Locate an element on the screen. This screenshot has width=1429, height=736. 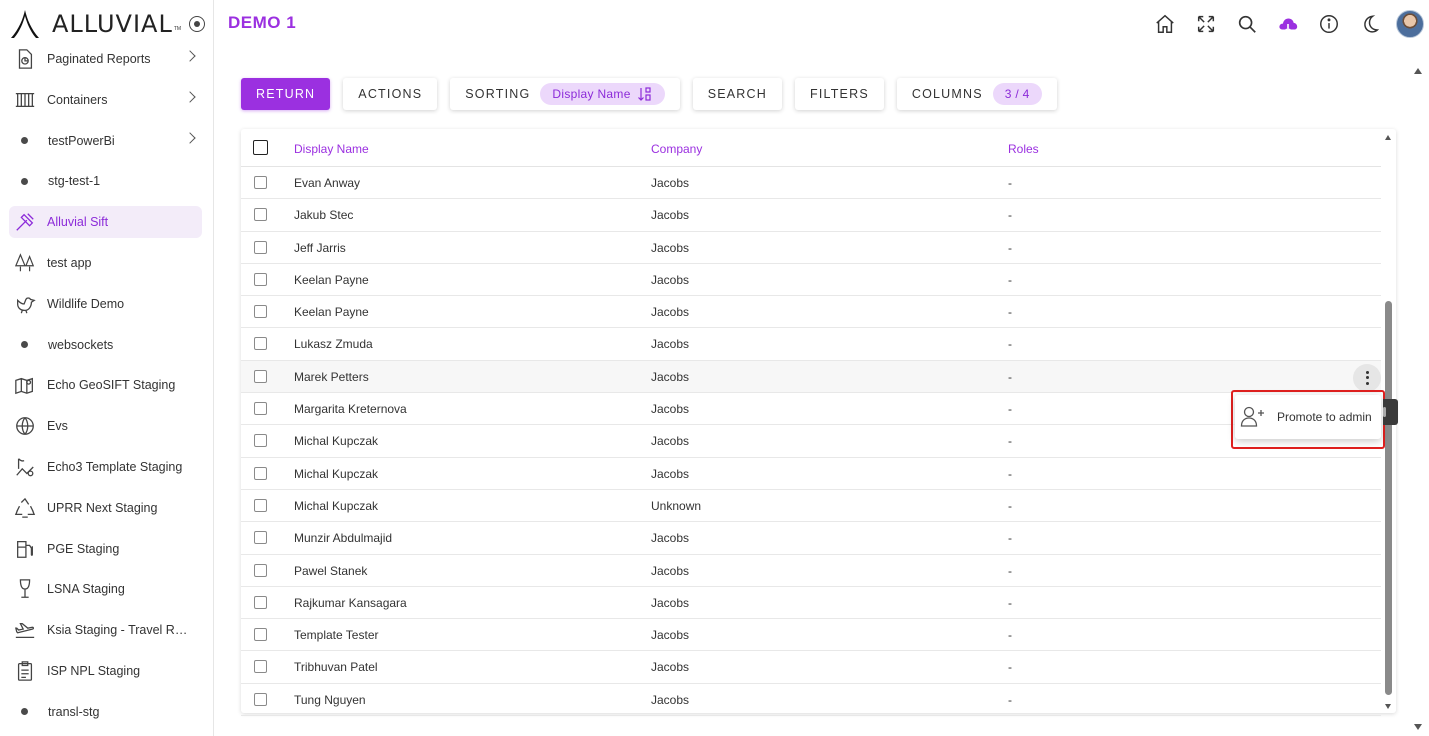
moon-icon is located at coordinates (1370, 24).